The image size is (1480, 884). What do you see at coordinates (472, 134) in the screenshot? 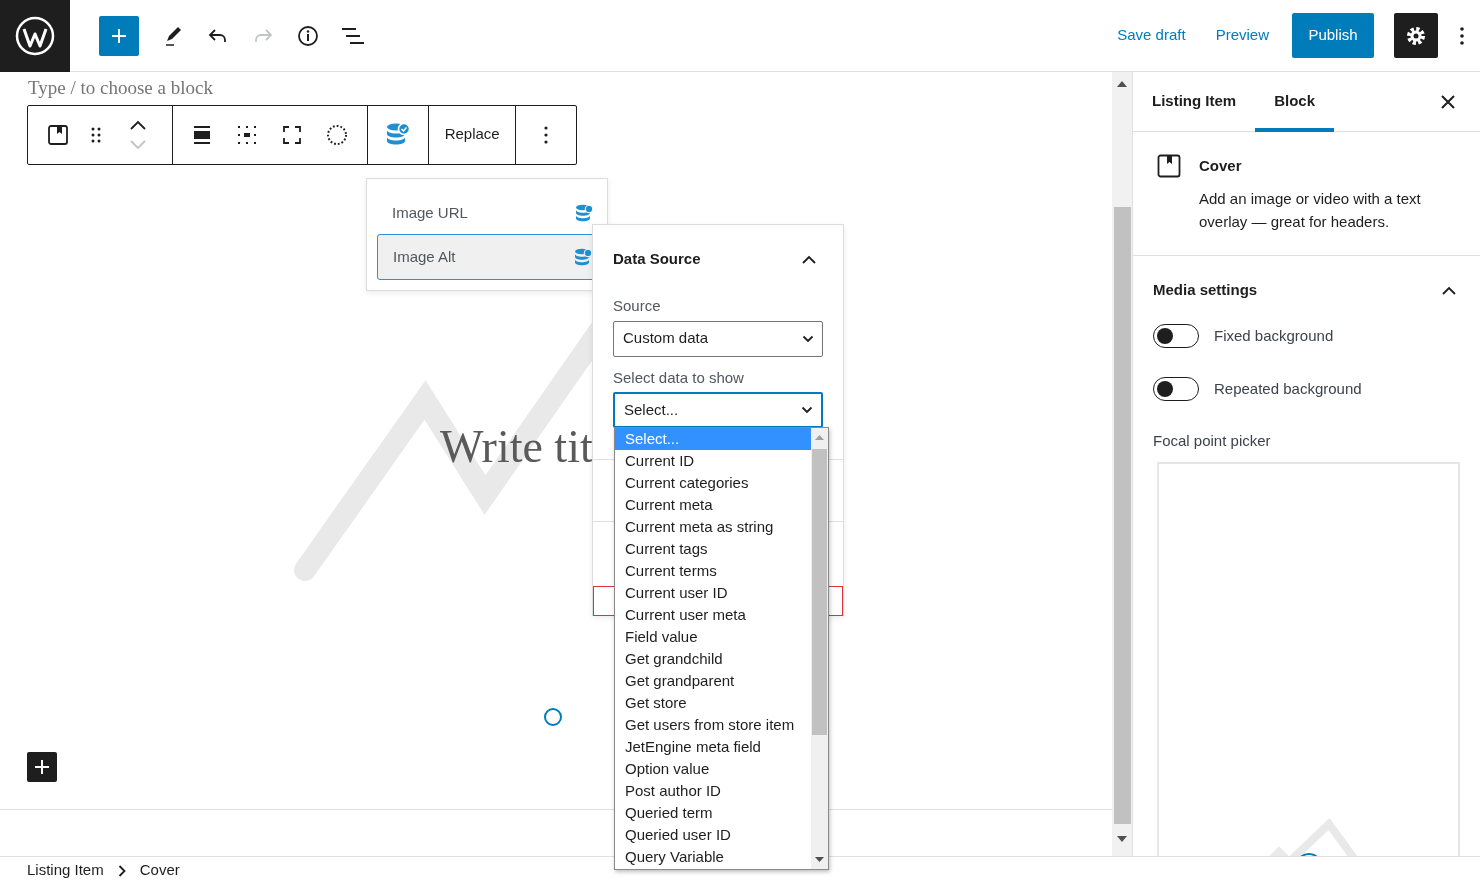
I see `replace-button: Replace` at bounding box center [472, 134].